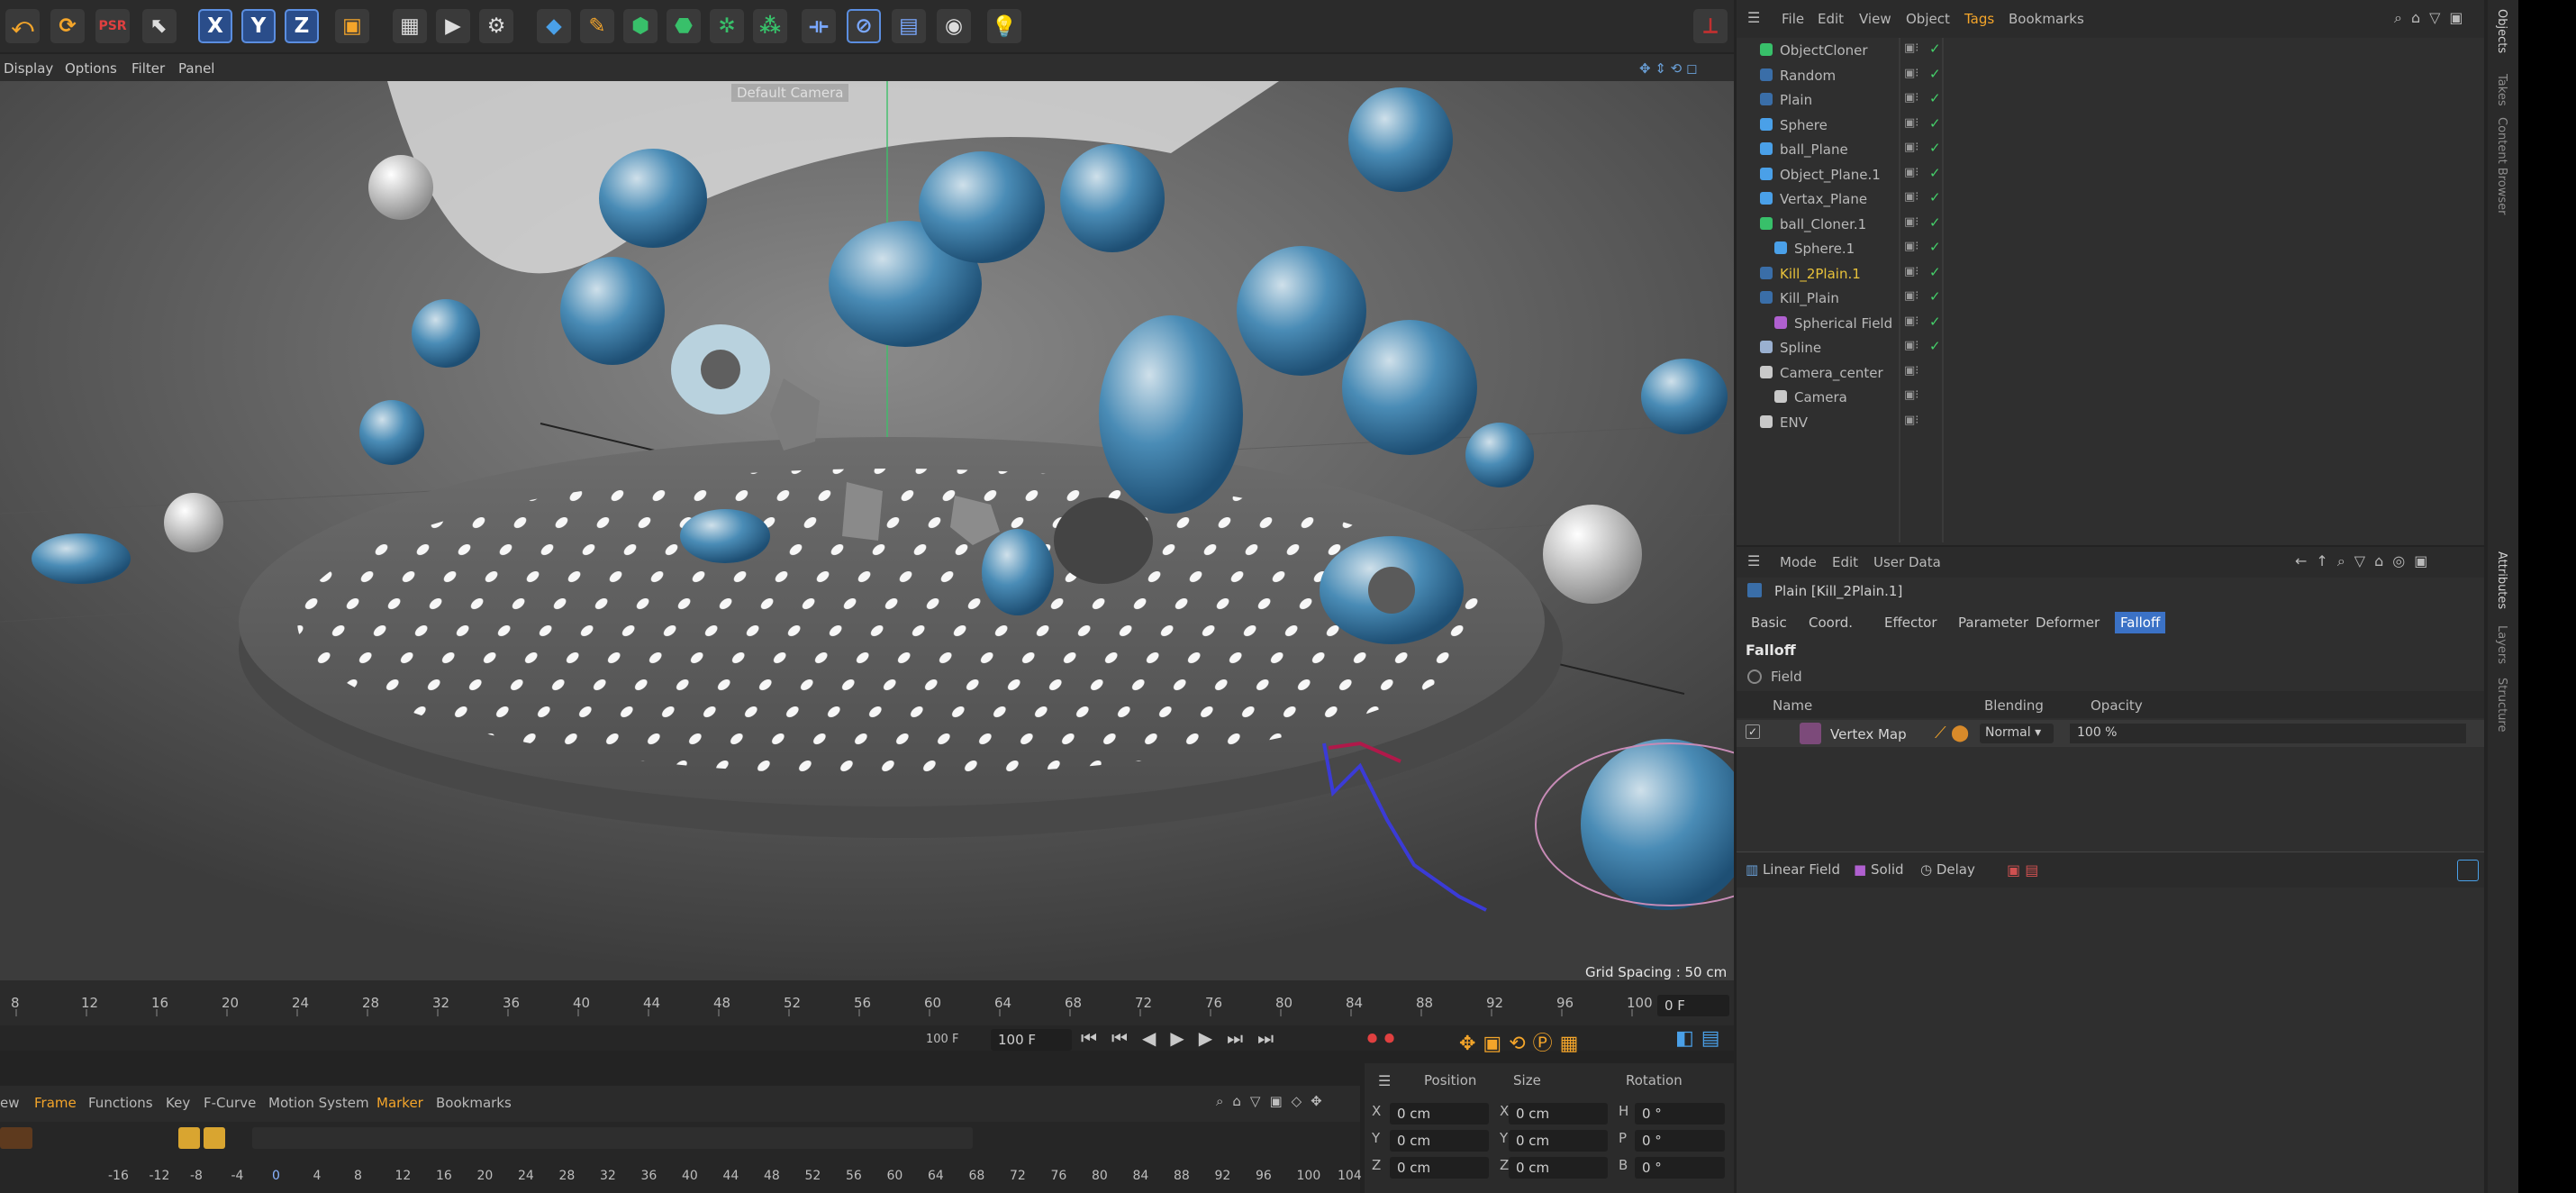 This screenshot has height=1193, width=2576. What do you see at coordinates (790, 93) in the screenshot?
I see `camera-label: Default Camera` at bounding box center [790, 93].